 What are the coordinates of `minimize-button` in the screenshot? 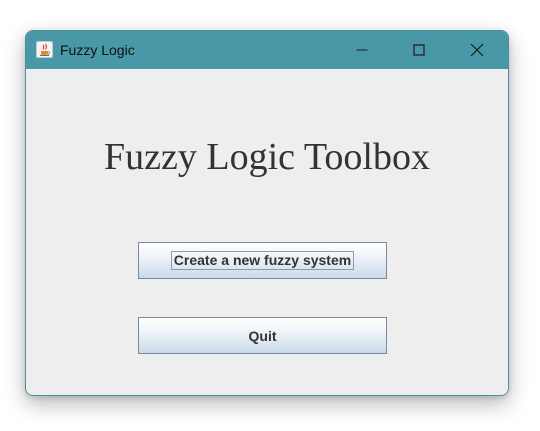 It's located at (362, 50).